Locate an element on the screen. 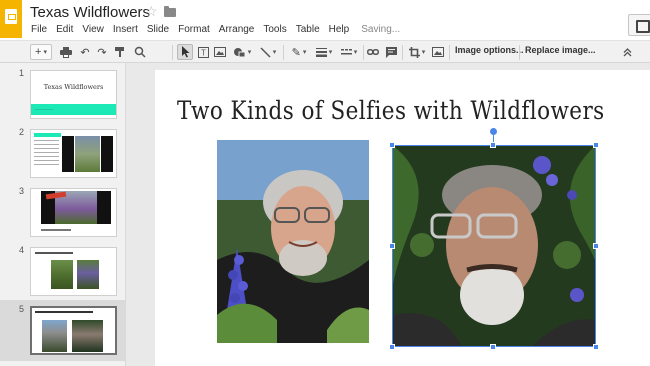  menu-tools: Tools is located at coordinates (274, 31).